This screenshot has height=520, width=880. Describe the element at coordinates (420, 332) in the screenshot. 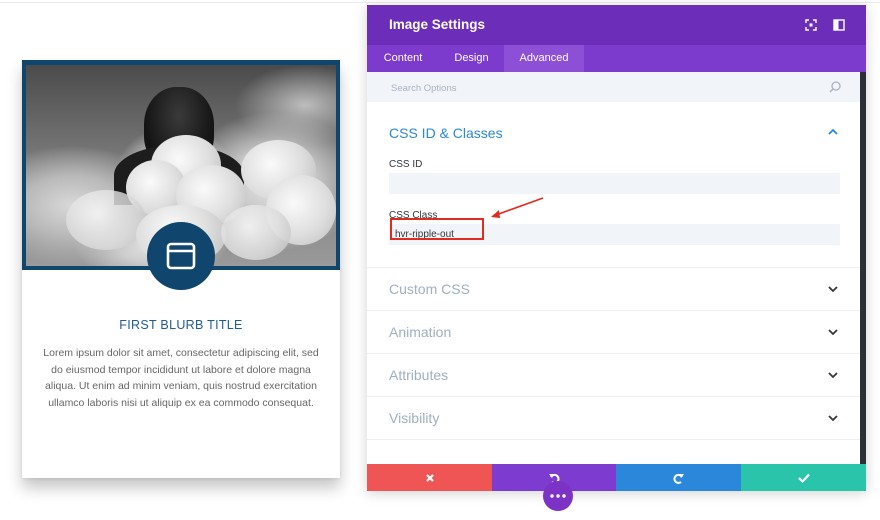

I see `section-title-animation: Animation` at that location.